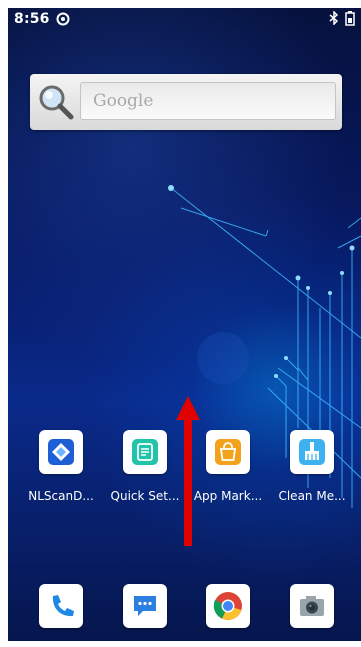 This screenshot has height=647, width=361. I want to click on bluetooth-icon, so click(334, 18).